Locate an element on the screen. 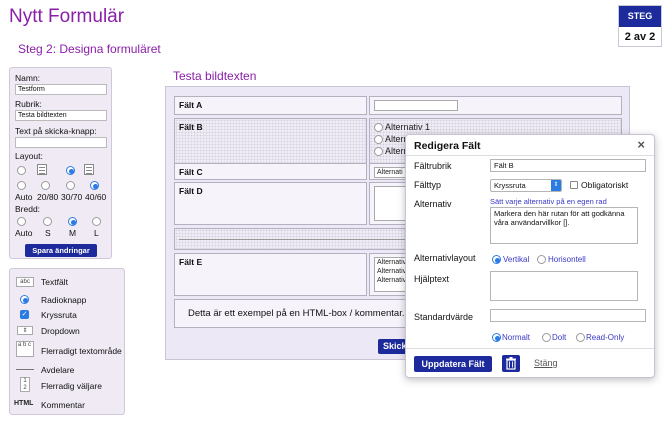  step-badge: STEG 2 av 2 is located at coordinates (640, 26).